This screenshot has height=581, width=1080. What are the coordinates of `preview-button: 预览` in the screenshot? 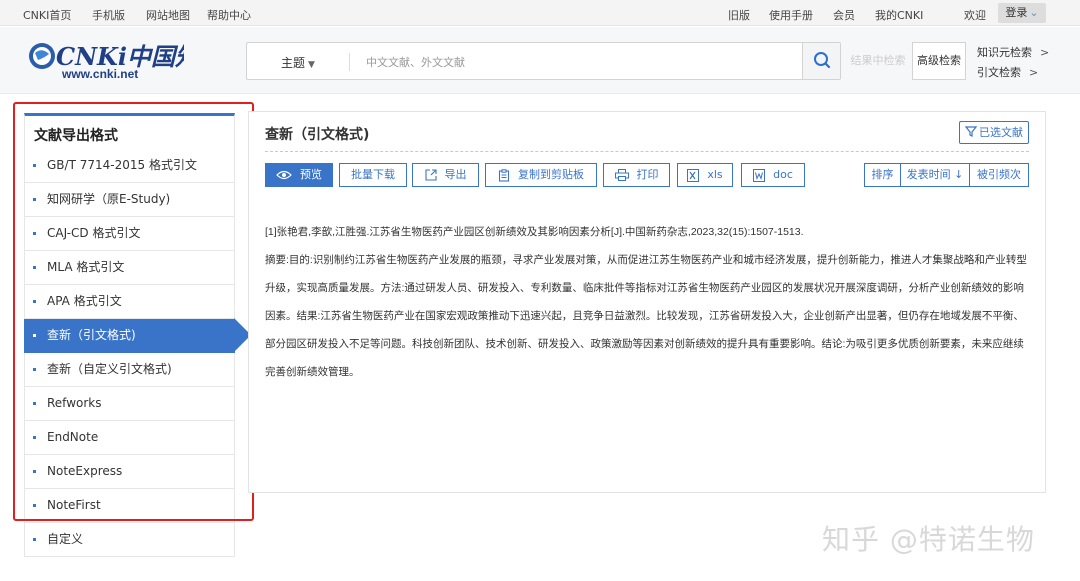 It's located at (299, 175).